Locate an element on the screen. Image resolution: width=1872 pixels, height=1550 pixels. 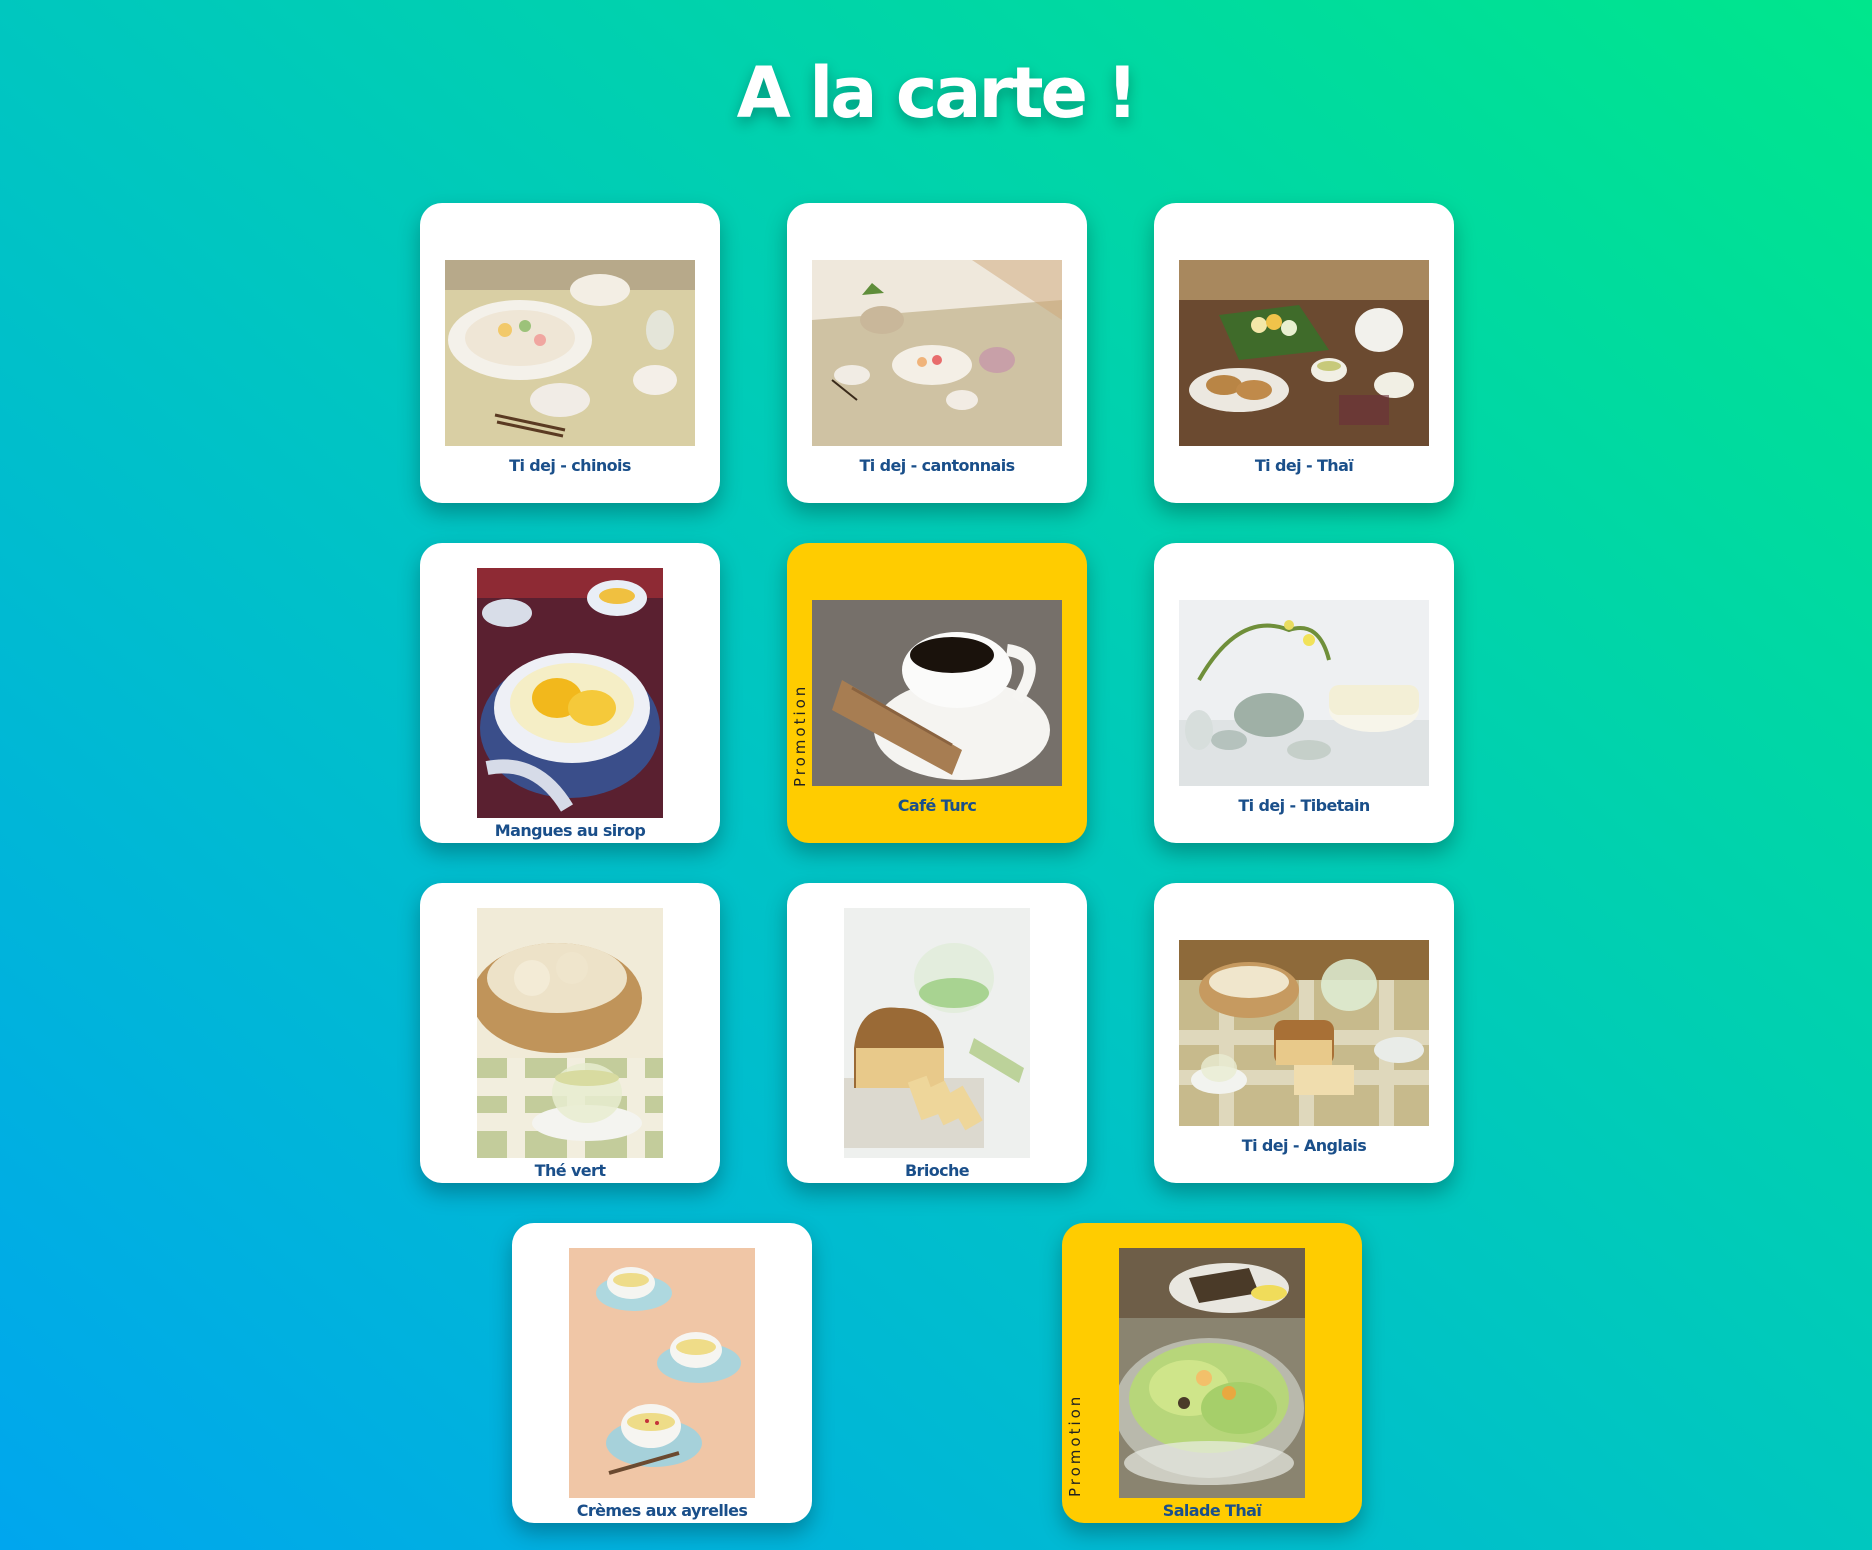
menu-card-label: Ti dej - Tibetain is located at coordinates (1304, 805).